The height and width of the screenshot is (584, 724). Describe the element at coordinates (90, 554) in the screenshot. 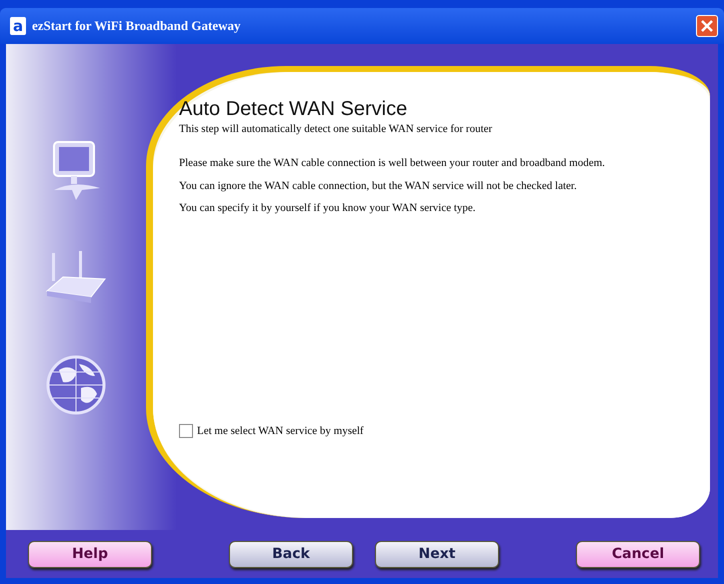

I see `wizard-button: Help` at that location.